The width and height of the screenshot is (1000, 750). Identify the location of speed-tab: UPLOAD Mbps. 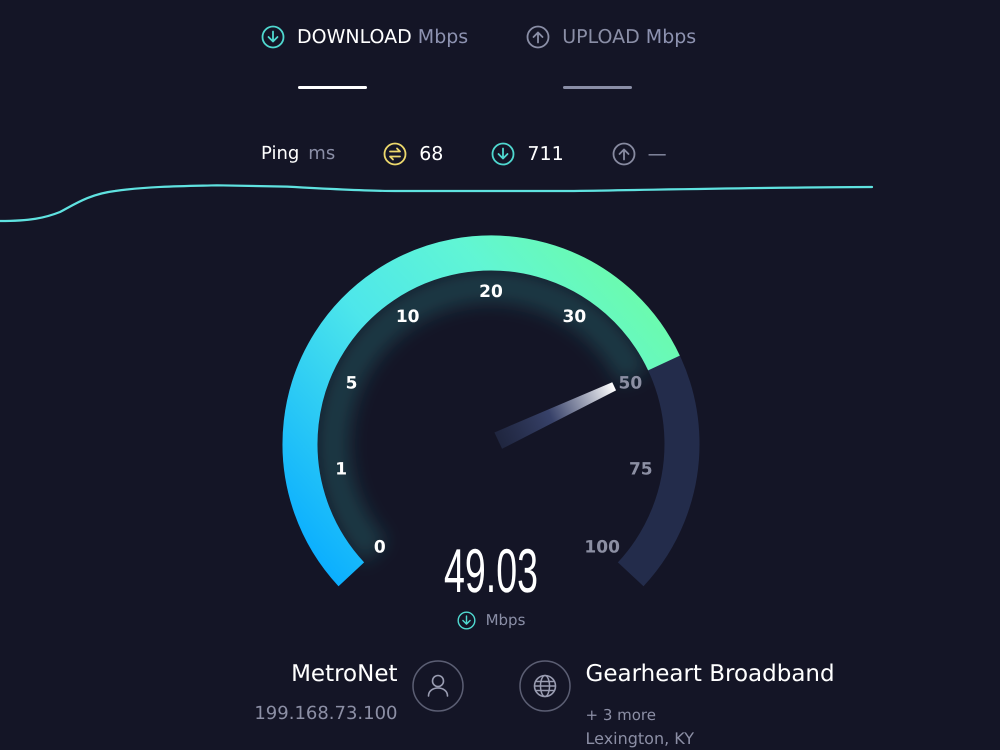
(611, 37).